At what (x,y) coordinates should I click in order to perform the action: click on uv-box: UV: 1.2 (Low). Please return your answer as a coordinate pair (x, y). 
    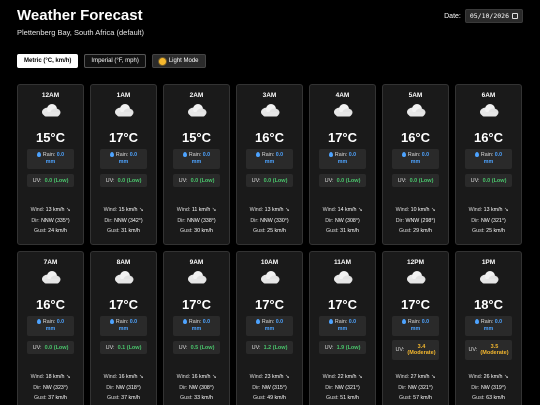
    Looking at the image, I should click on (269, 347).